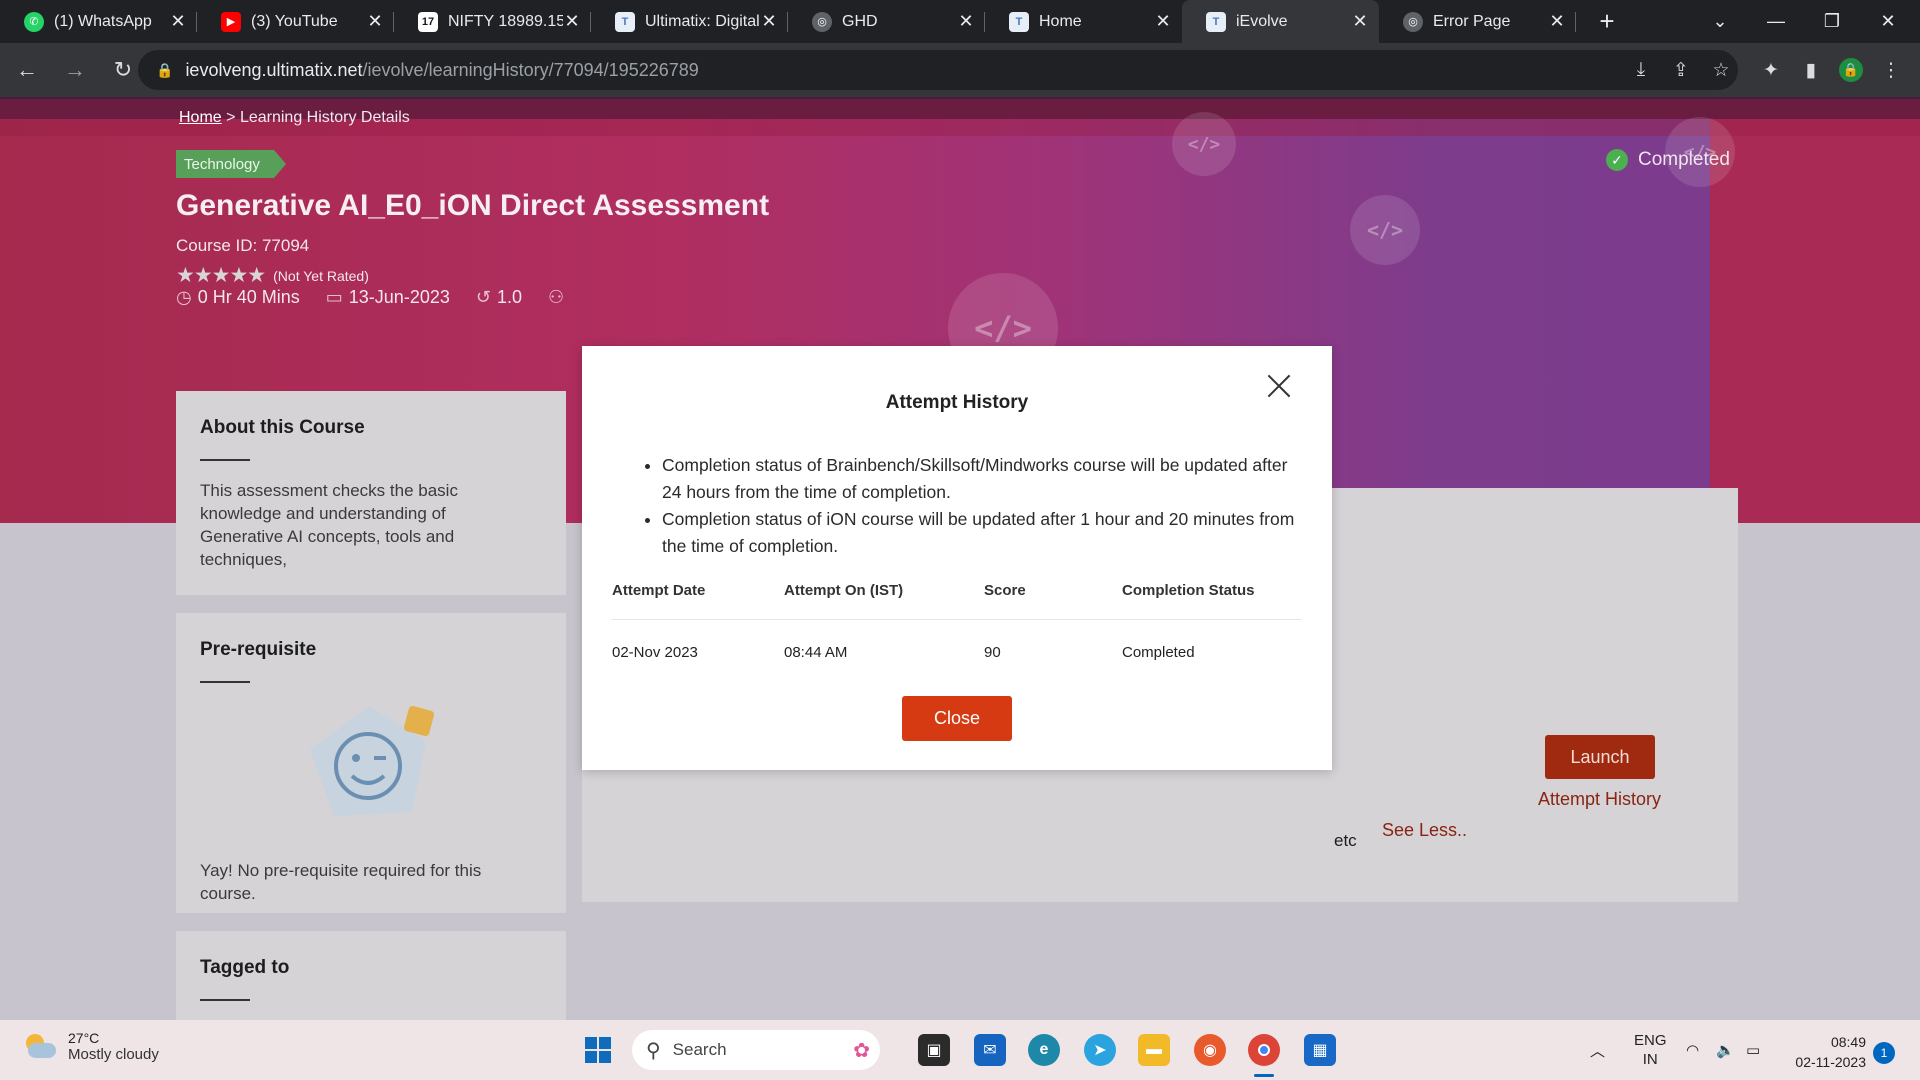 This screenshot has width=1920, height=1080. Describe the element at coordinates (934, 1050) in the screenshot. I see `task-view-icon: ▣` at that location.